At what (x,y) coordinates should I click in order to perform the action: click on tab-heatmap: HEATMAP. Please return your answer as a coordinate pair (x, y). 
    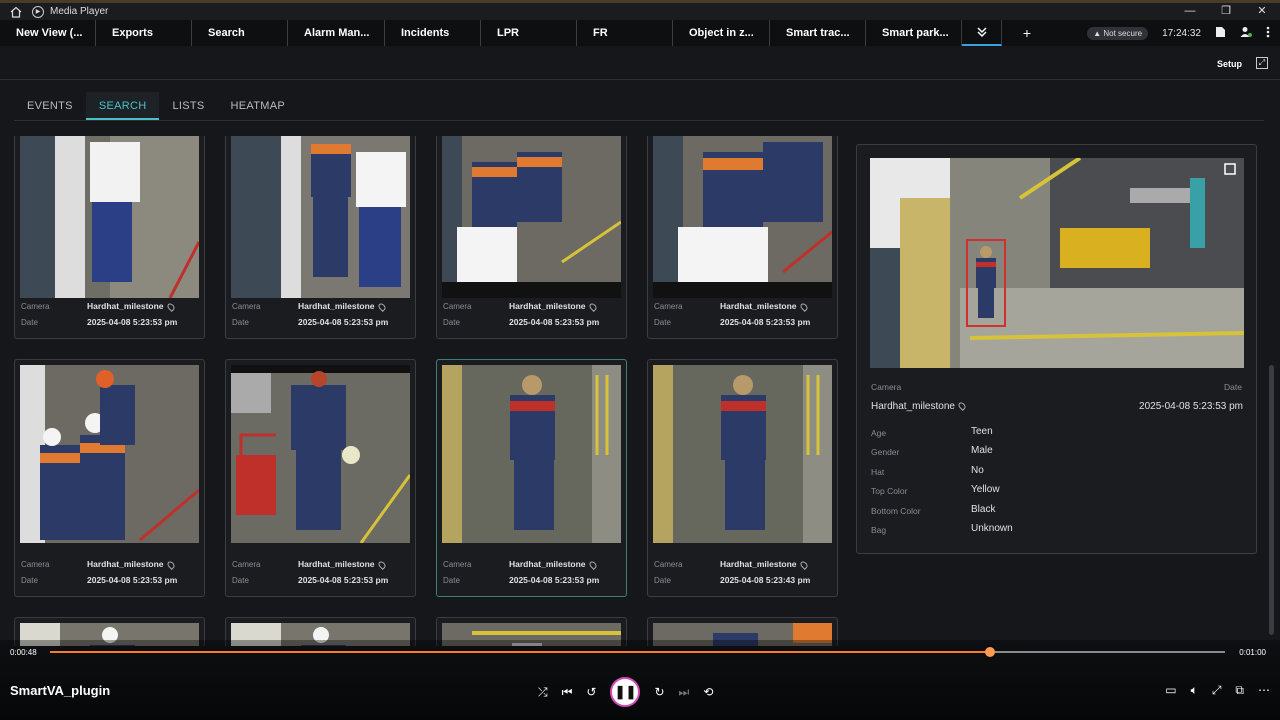
    Looking at the image, I should click on (258, 106).